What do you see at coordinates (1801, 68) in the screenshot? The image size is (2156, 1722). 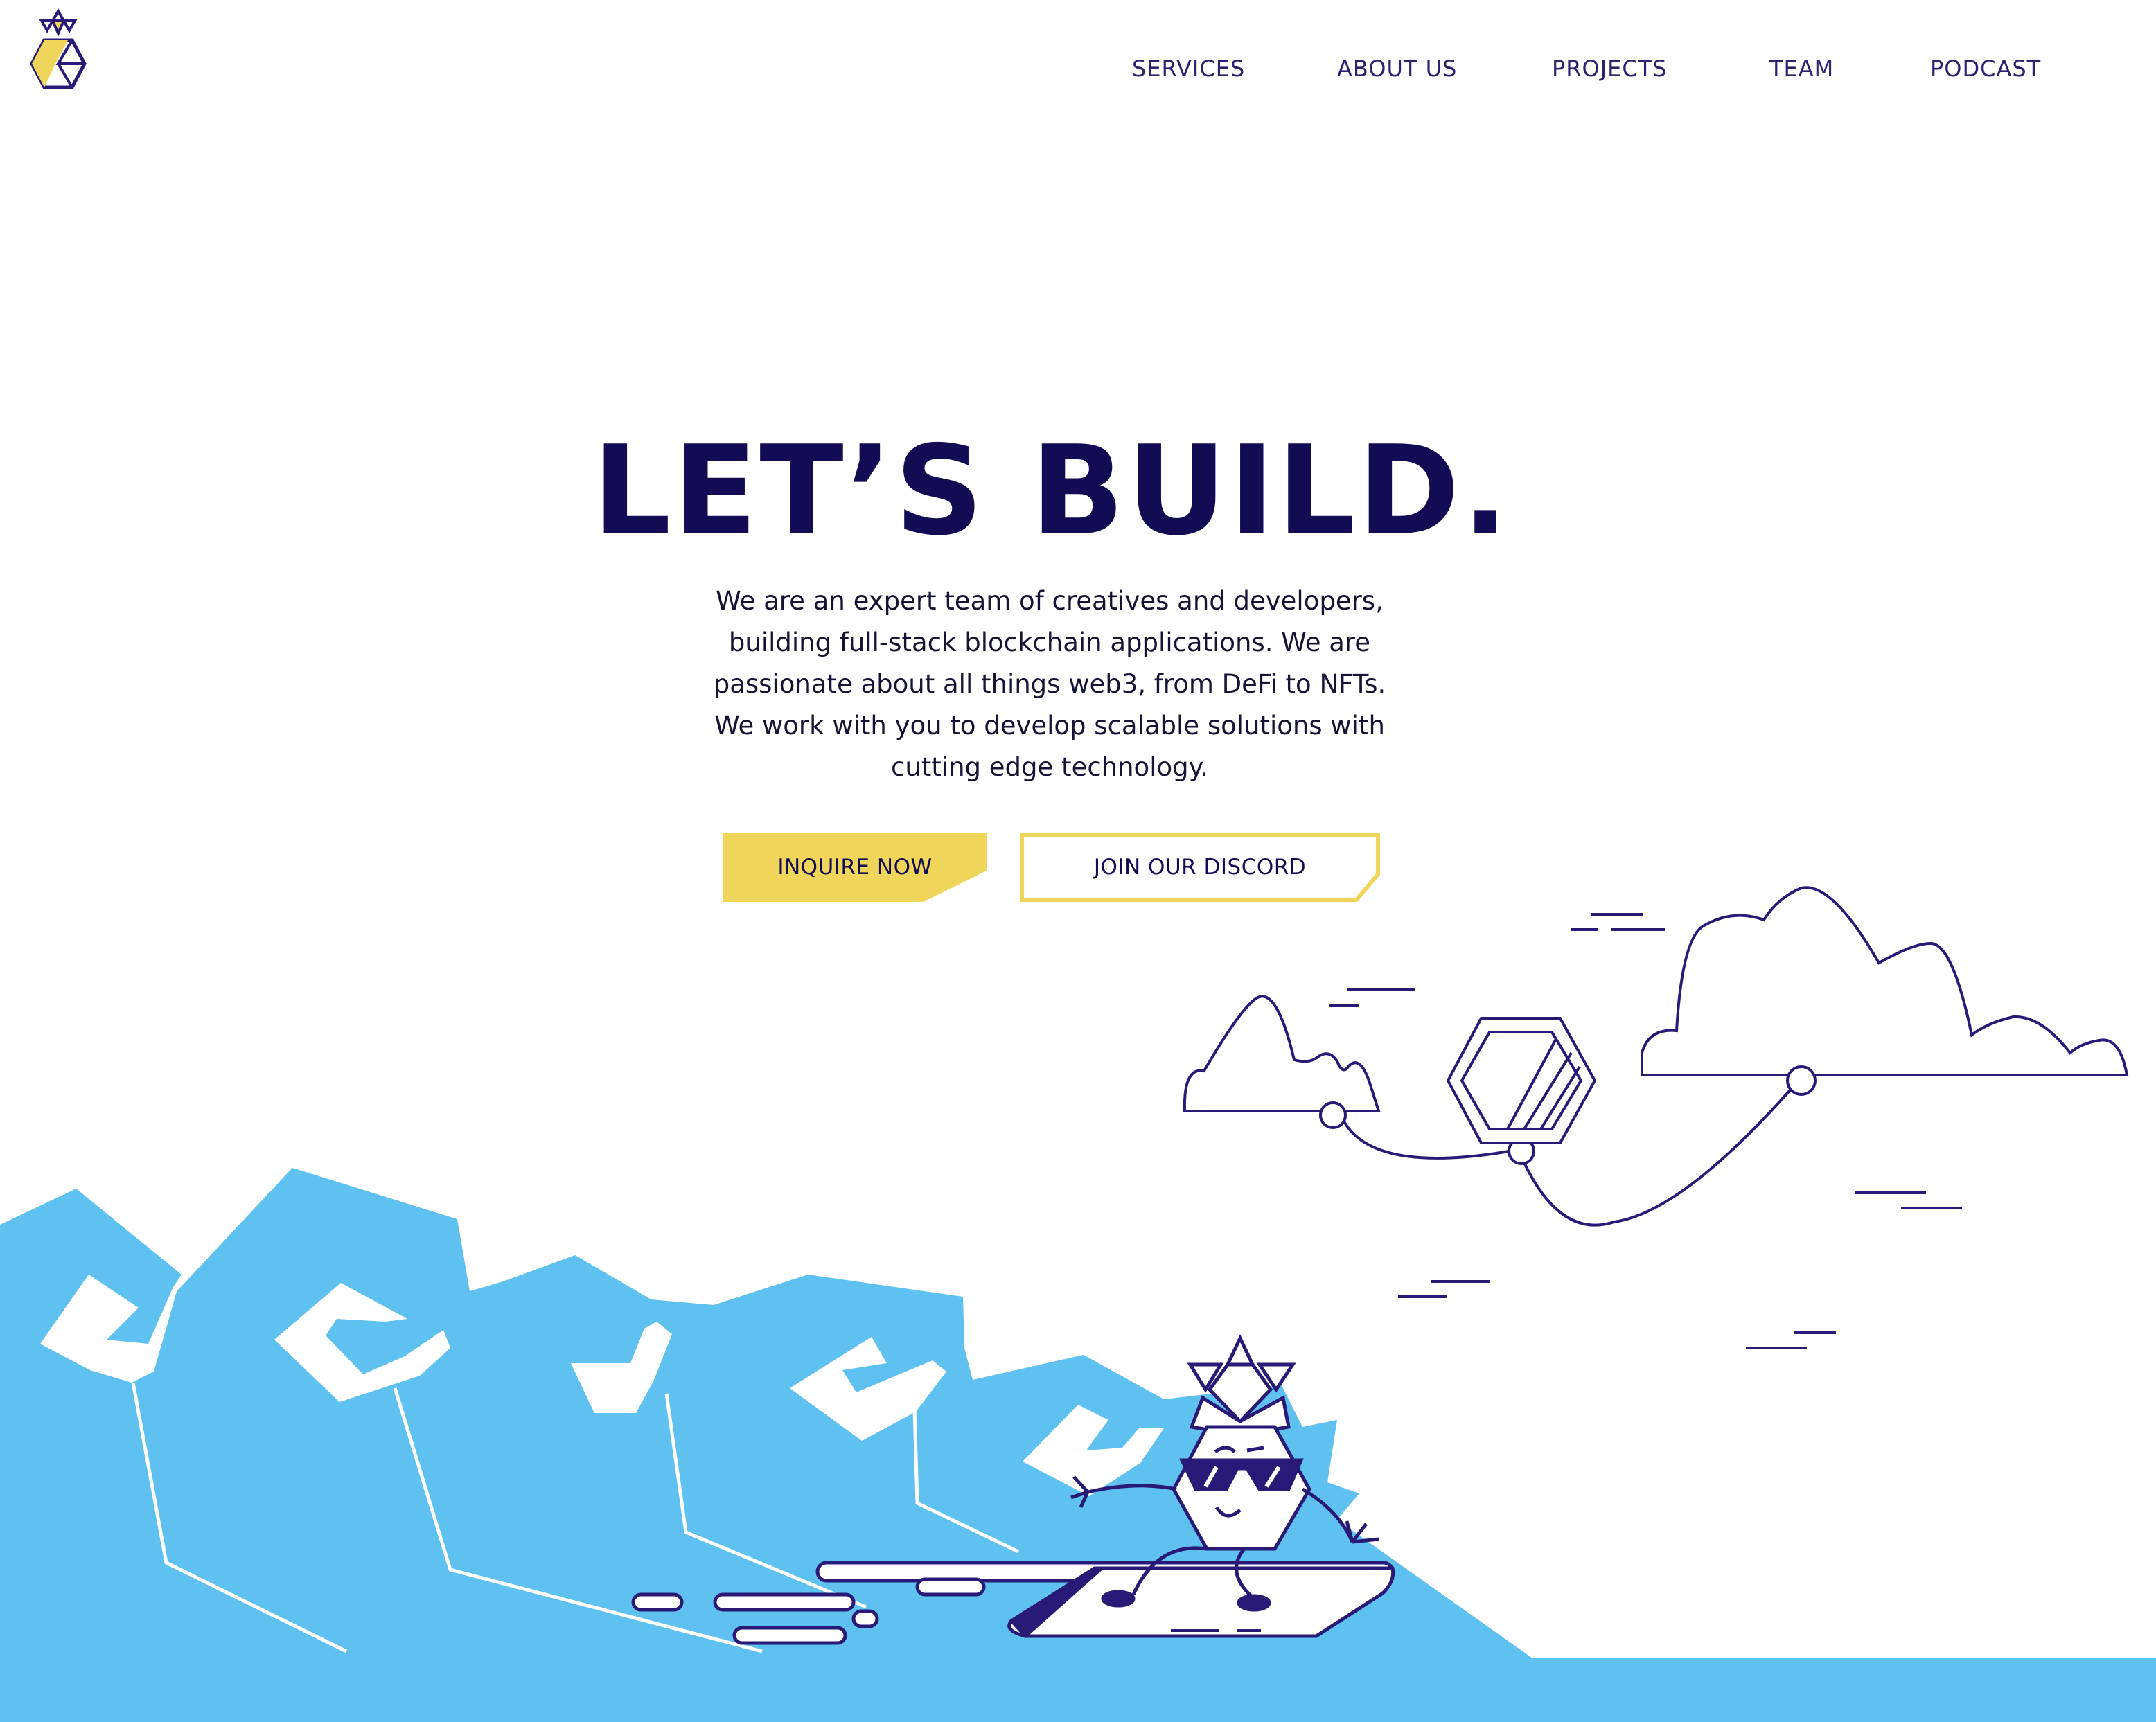 I see `nav-team: TEAM` at bounding box center [1801, 68].